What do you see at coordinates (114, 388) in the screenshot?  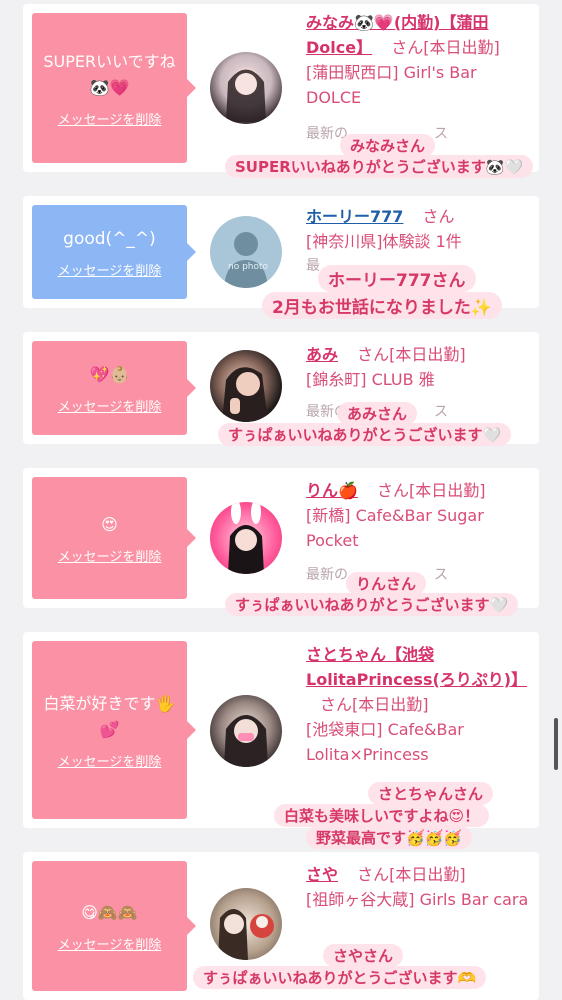 I see `message-bubble: 💖👶🏼 メッセージを削除` at bounding box center [114, 388].